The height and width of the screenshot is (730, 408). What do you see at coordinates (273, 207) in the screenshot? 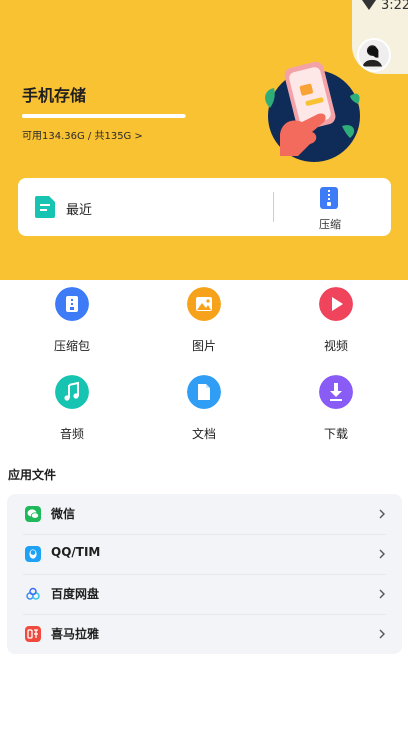
I see `quick-divider` at bounding box center [273, 207].